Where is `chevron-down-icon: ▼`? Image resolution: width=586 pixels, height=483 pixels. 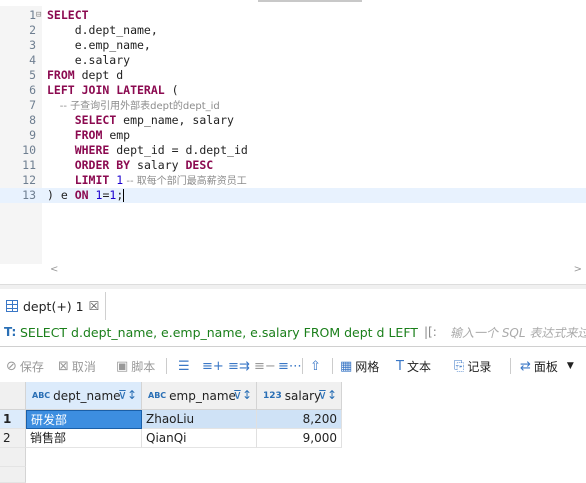 chevron-down-icon: ▼ is located at coordinates (570, 366).